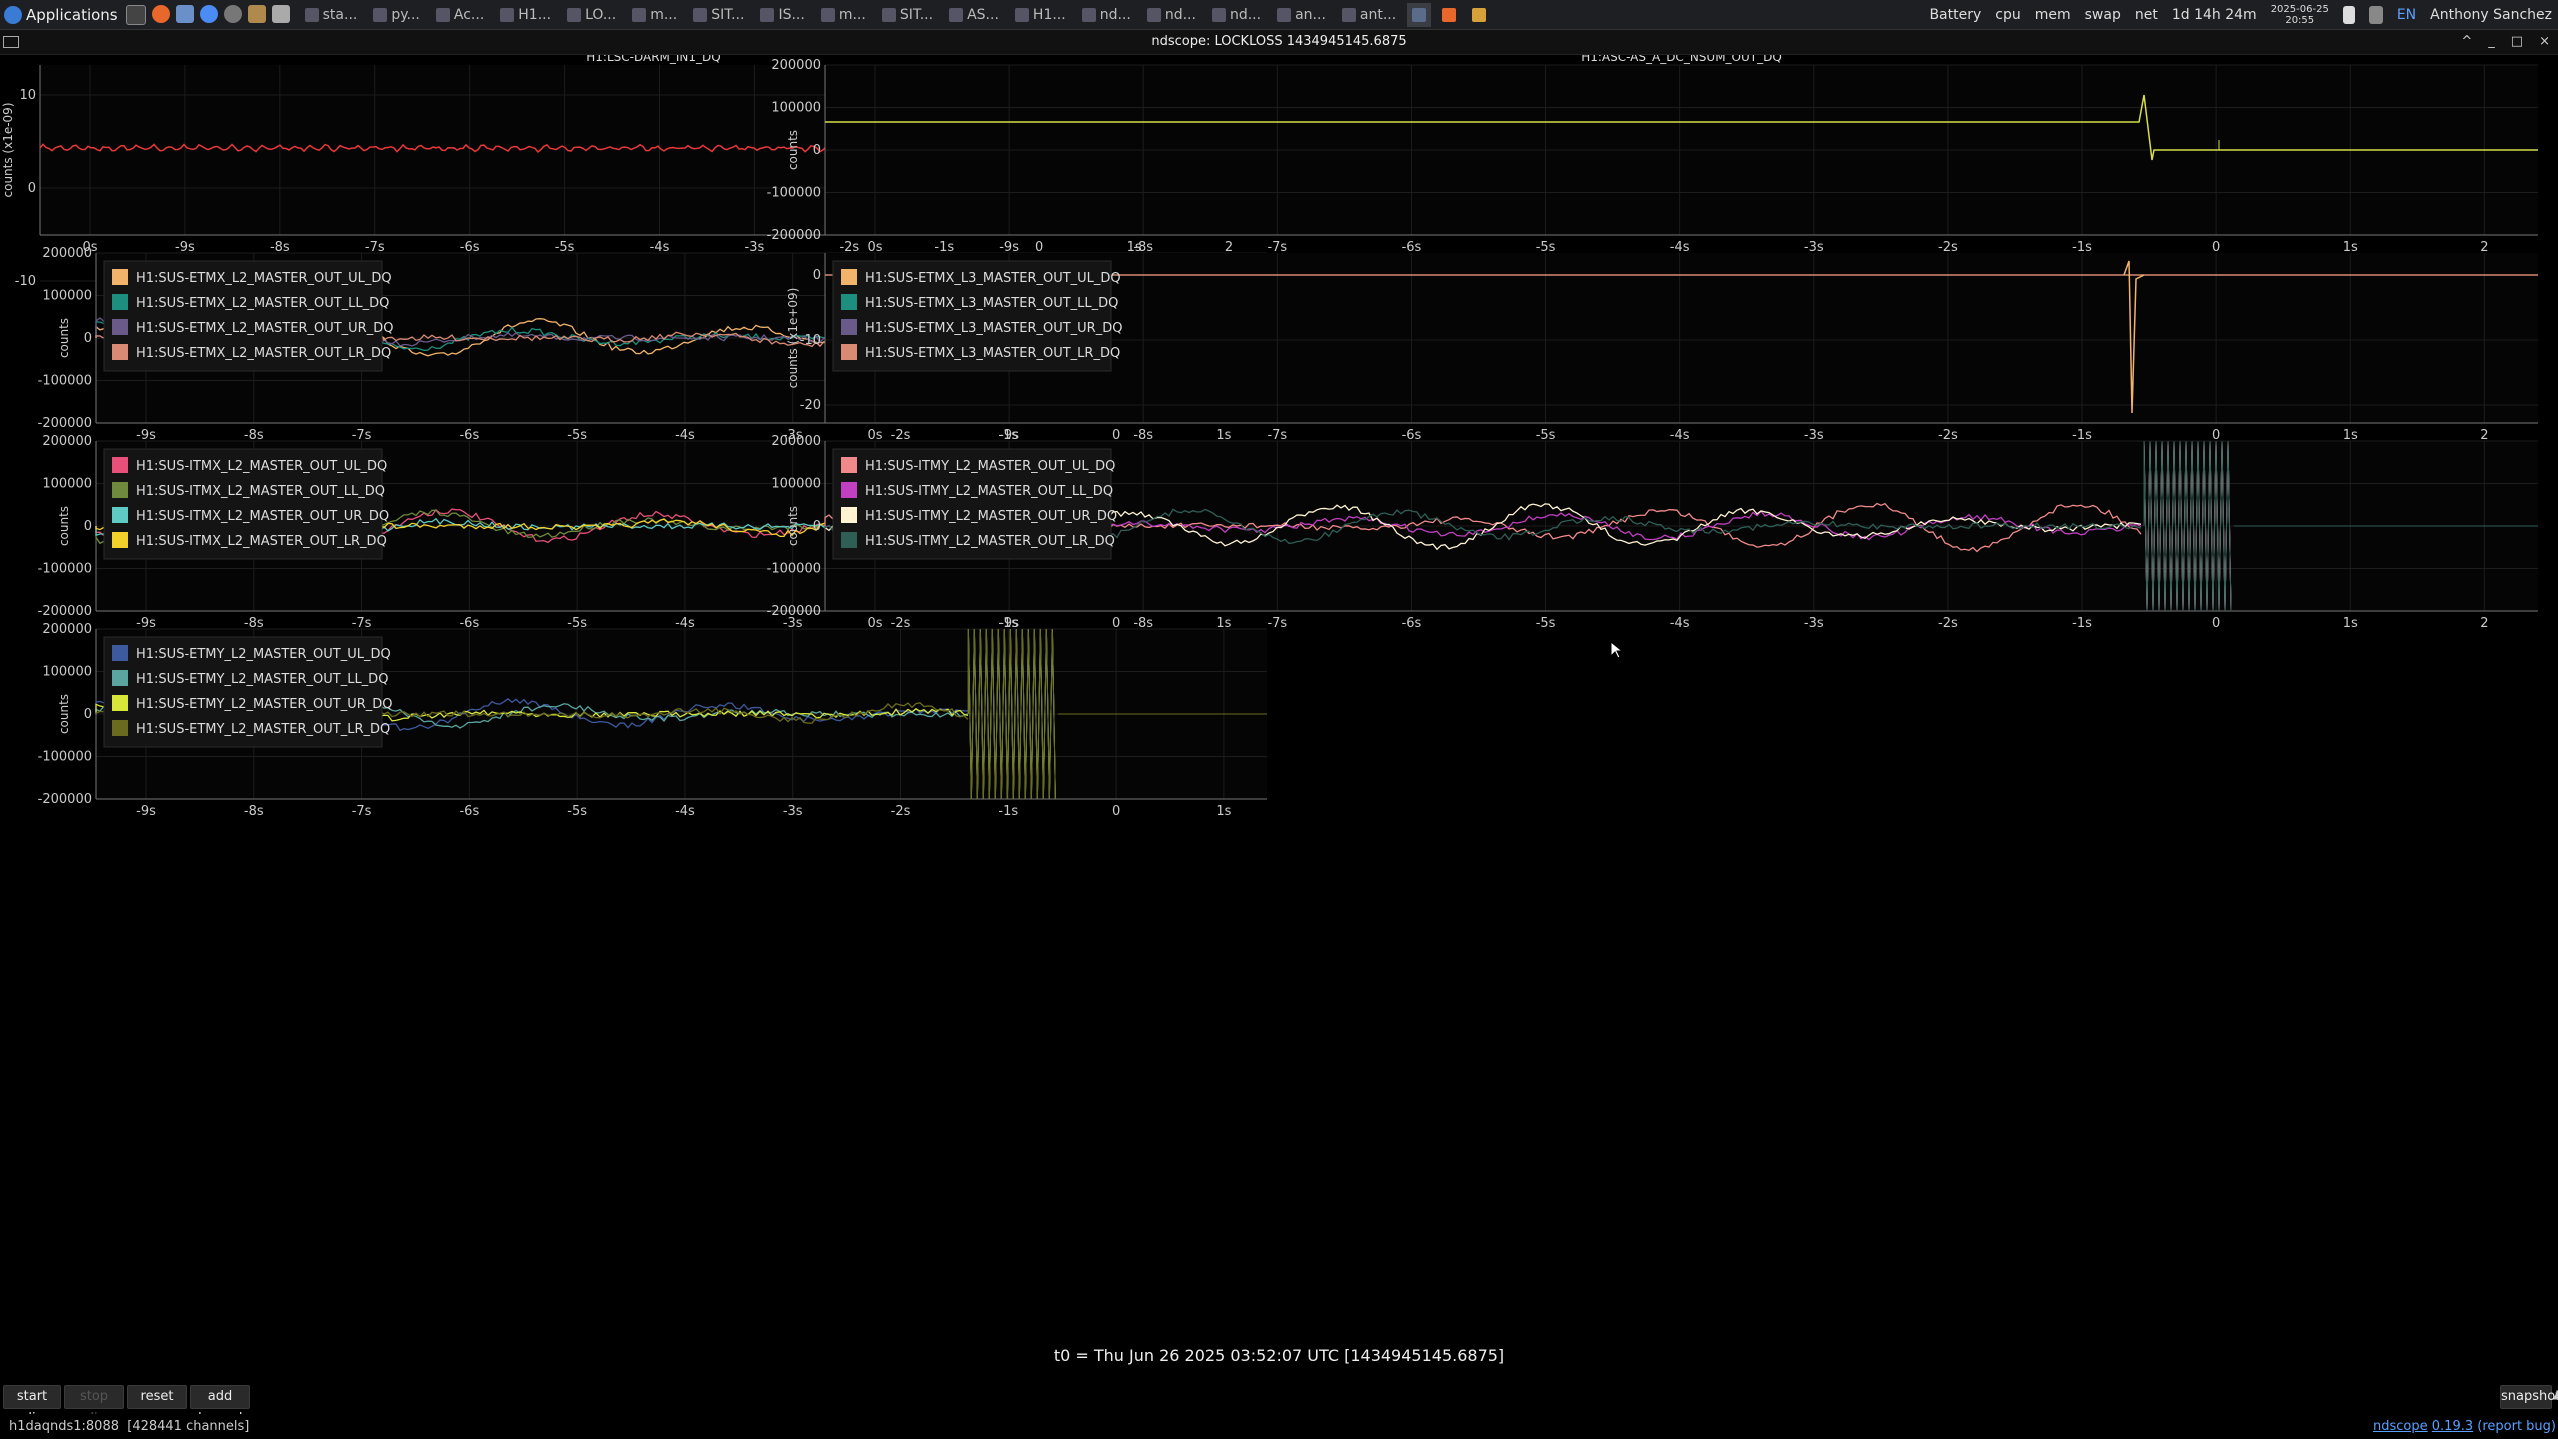 This screenshot has height=1439, width=2558. Describe the element at coordinates (135, 14) in the screenshot. I see `terminal-icon` at that location.